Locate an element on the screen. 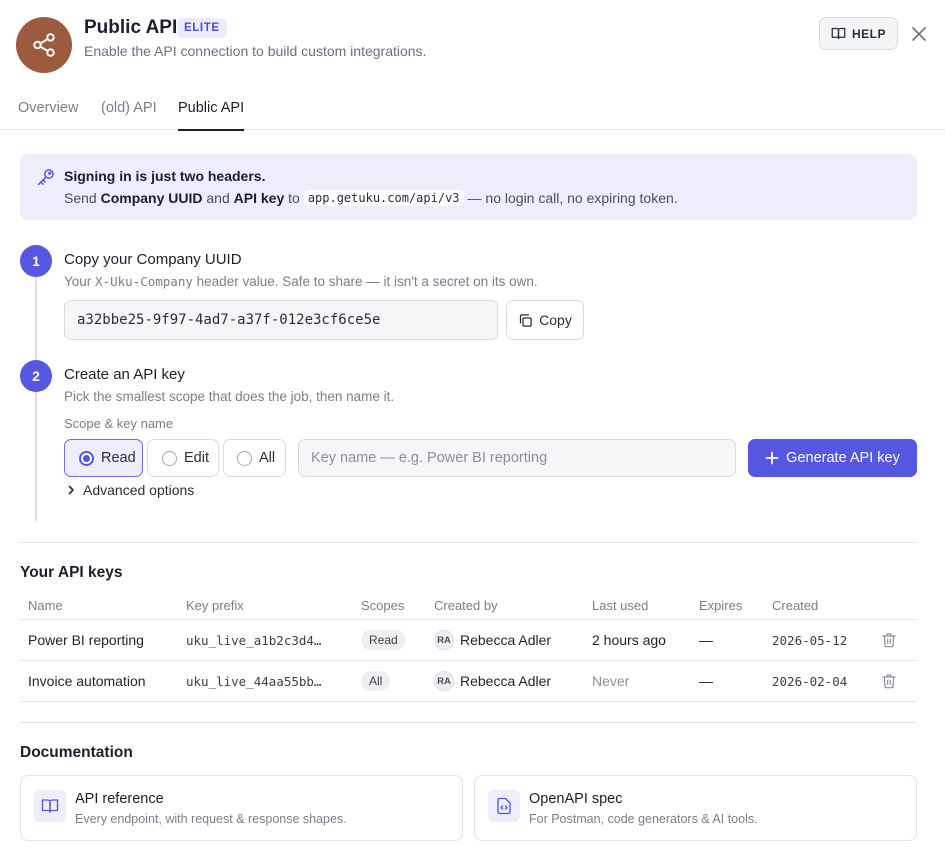  generate-label: Generate API key is located at coordinates (843, 458).